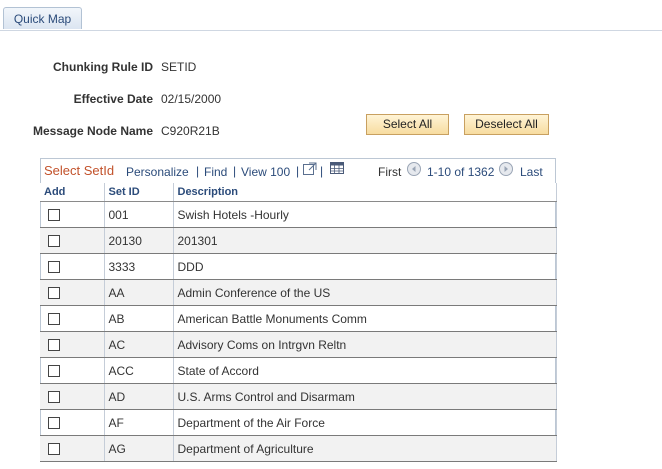 Image resolution: width=662 pixels, height=469 pixels. I want to click on first-label: First, so click(390, 172).